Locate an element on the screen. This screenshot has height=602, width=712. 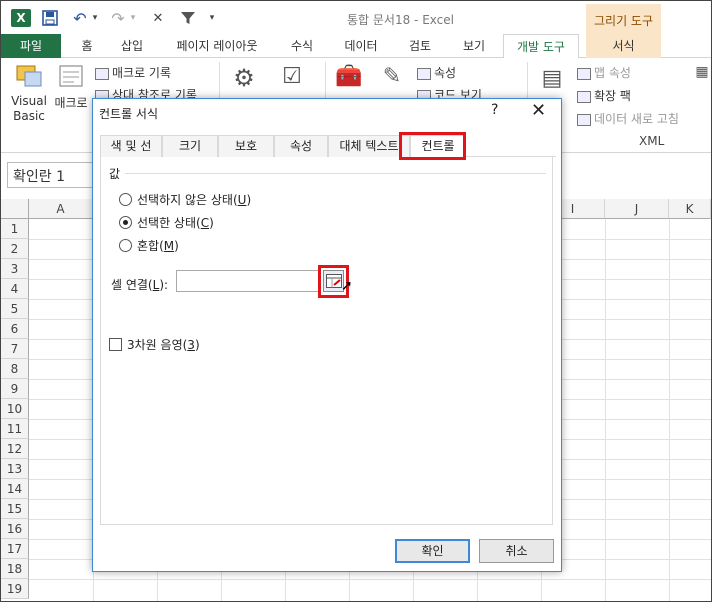
row-header: 4 is located at coordinates (15, 289).